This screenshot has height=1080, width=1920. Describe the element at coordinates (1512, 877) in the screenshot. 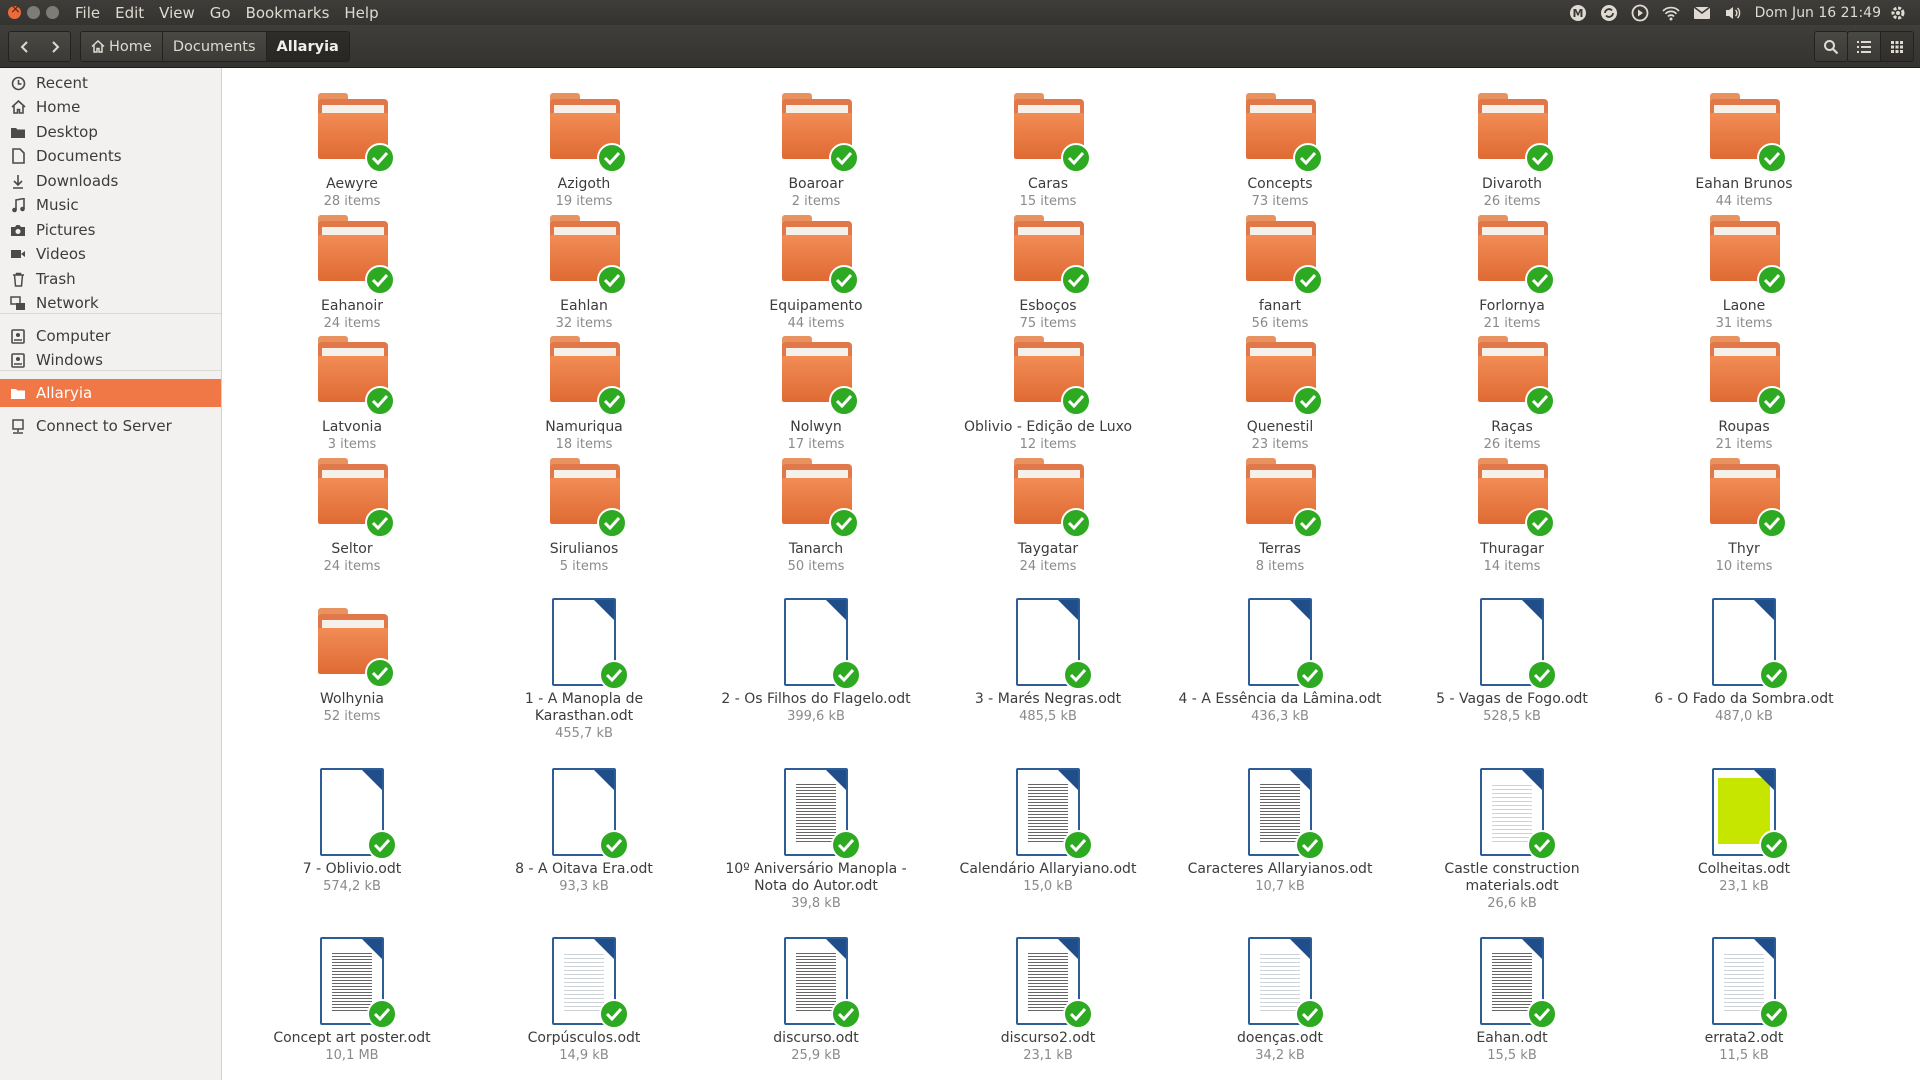

I see `file-name: Castle construction materials.odt` at that location.